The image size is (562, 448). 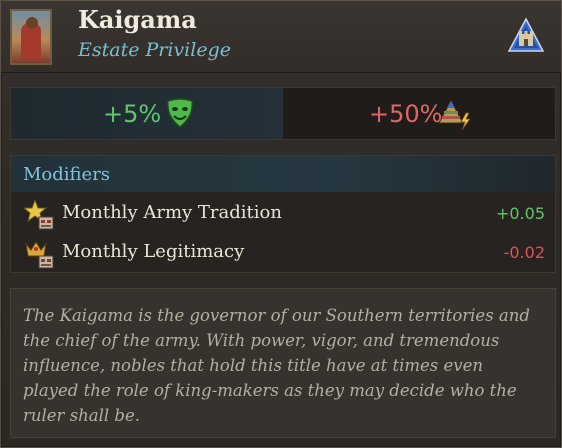 What do you see at coordinates (67, 174) in the screenshot?
I see `modifiers-title: Modifiers` at bounding box center [67, 174].